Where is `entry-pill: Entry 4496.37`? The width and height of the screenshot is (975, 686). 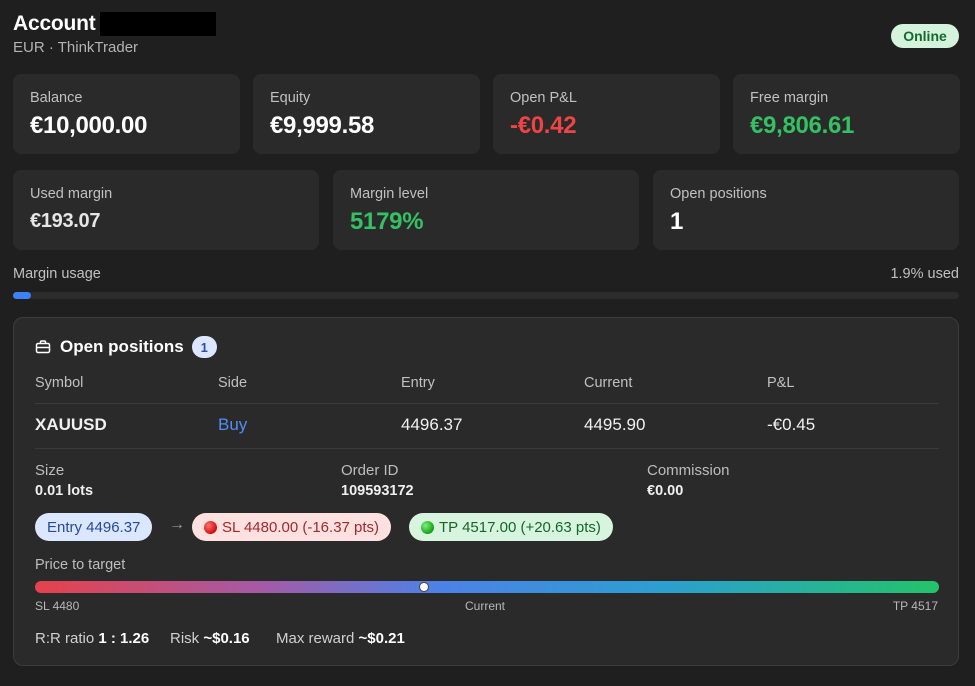
entry-pill: Entry 4496.37 is located at coordinates (94, 527).